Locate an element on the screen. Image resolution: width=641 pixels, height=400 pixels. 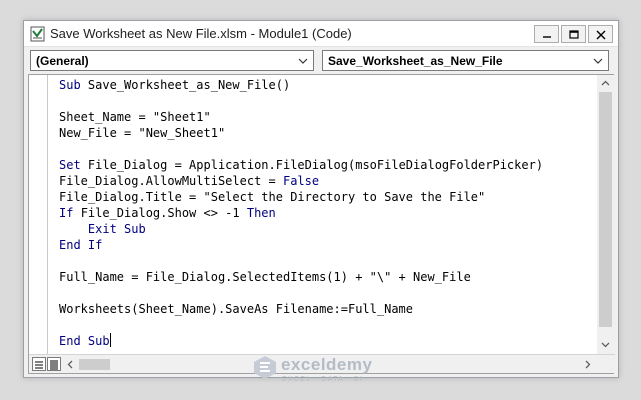
exceldemy-watermark: exceldemy EXCEL · DATA · BI is located at coordinates (323, 370).